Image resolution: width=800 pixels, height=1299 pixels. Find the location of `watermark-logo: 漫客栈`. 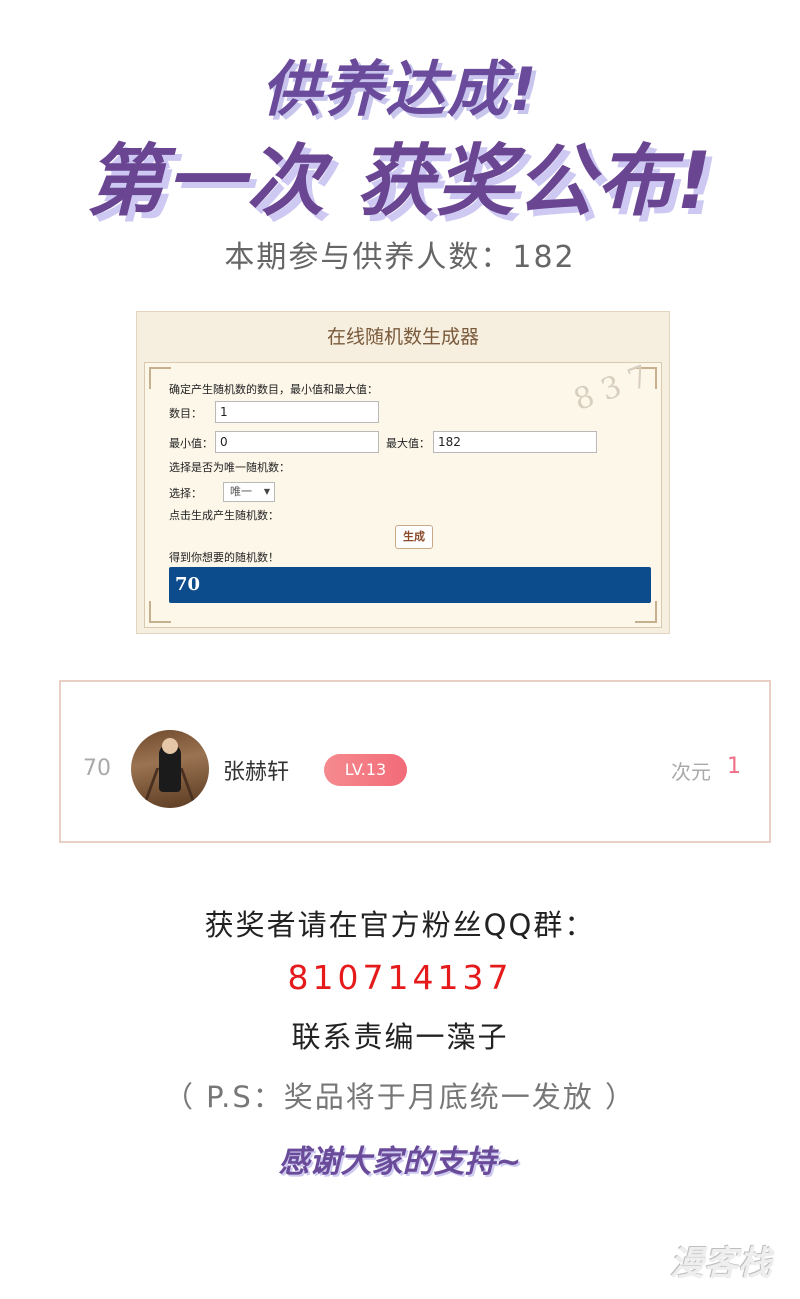

watermark-logo: 漫客栈 is located at coordinates (721, 1264).